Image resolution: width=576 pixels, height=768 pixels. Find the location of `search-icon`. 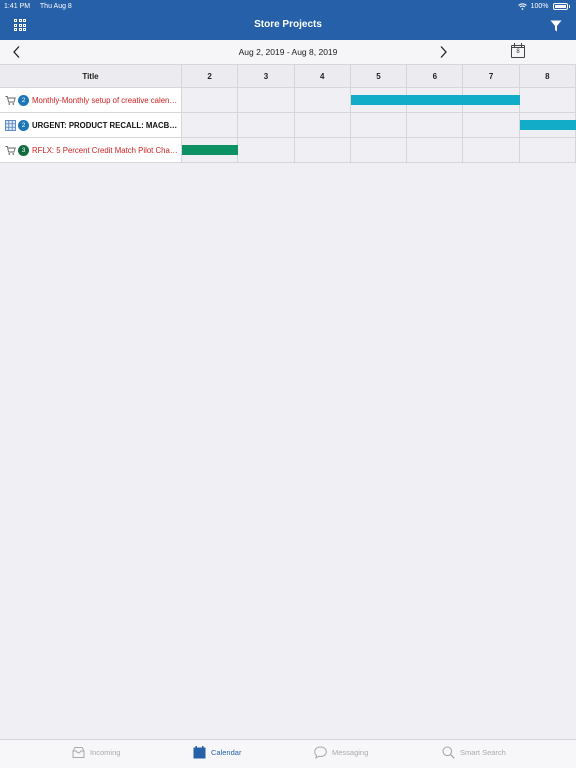

search-icon is located at coordinates (448, 752).